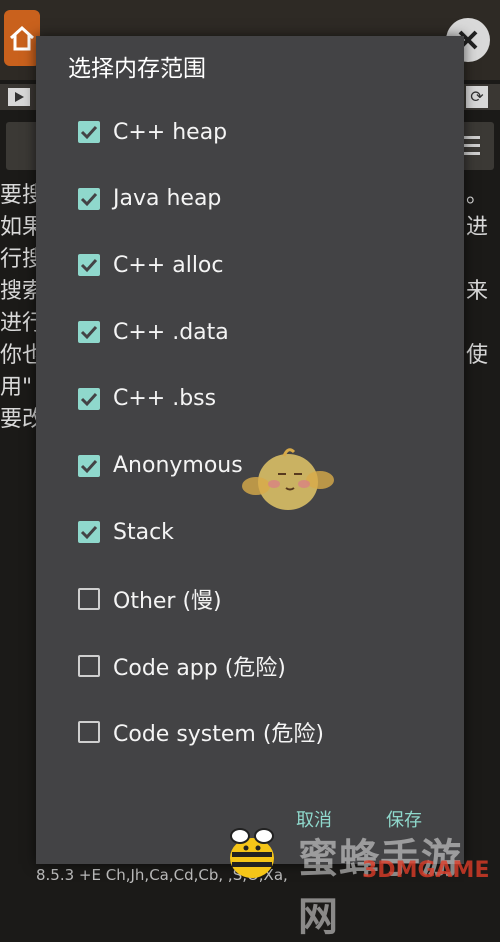  Describe the element at coordinates (137, 69) in the screenshot. I see `dialog-title: 选择内存范围` at that location.